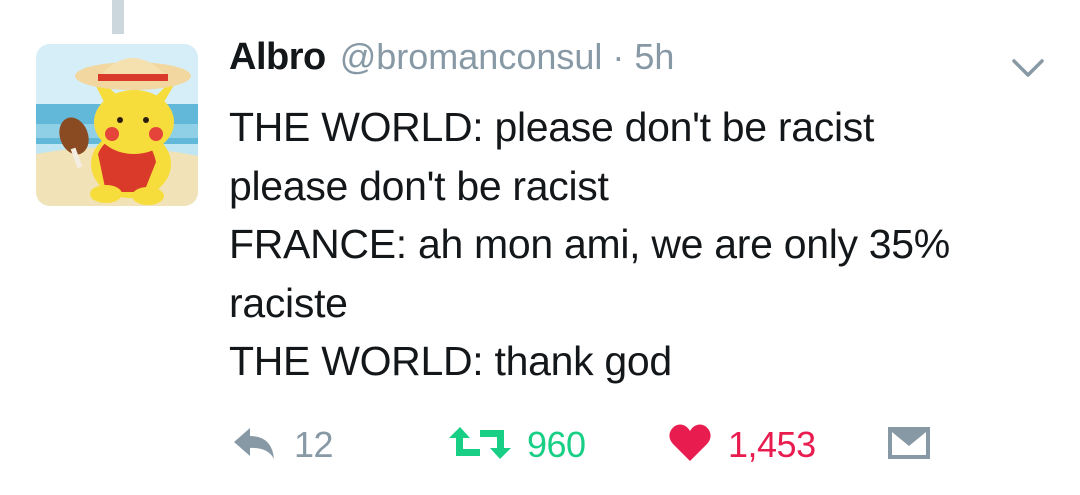  I want to click on tweet-text-line: THE WORLD: thank god, so click(450, 361).